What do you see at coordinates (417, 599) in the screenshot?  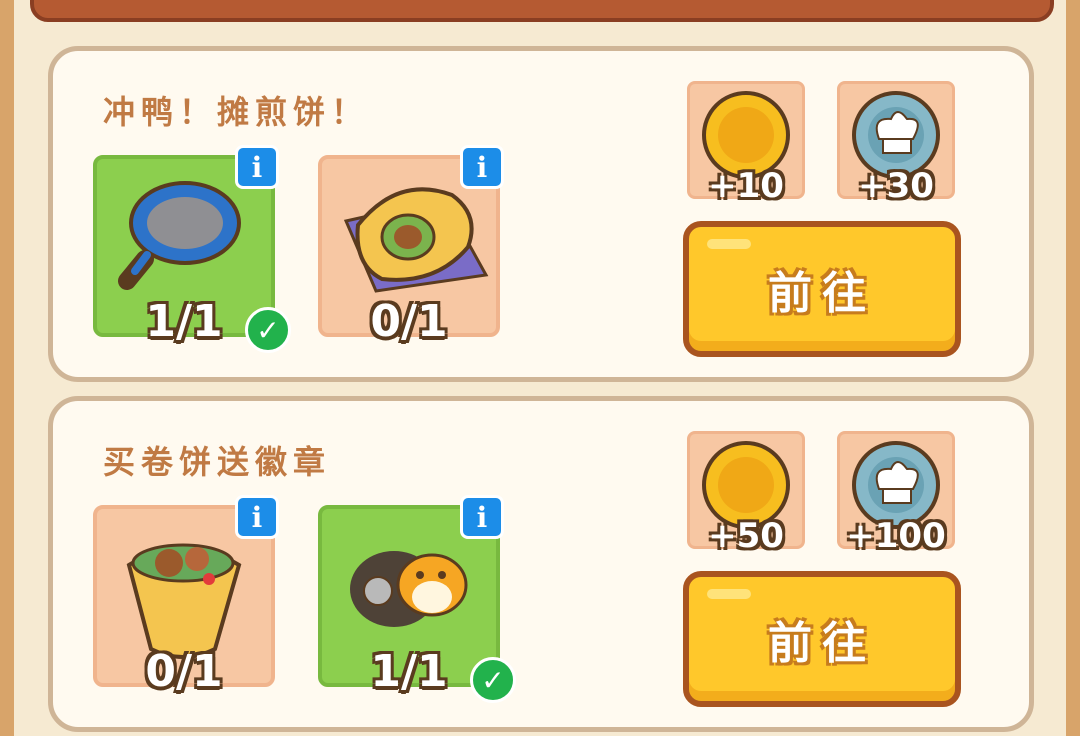 I see `task-item-badge-character: i 1/1 ✓` at bounding box center [417, 599].